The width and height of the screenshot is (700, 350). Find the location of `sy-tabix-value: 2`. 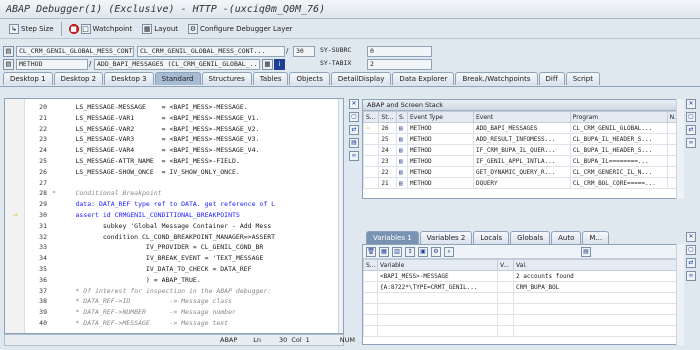

sy-tabix-value: 2 is located at coordinates (399, 64).